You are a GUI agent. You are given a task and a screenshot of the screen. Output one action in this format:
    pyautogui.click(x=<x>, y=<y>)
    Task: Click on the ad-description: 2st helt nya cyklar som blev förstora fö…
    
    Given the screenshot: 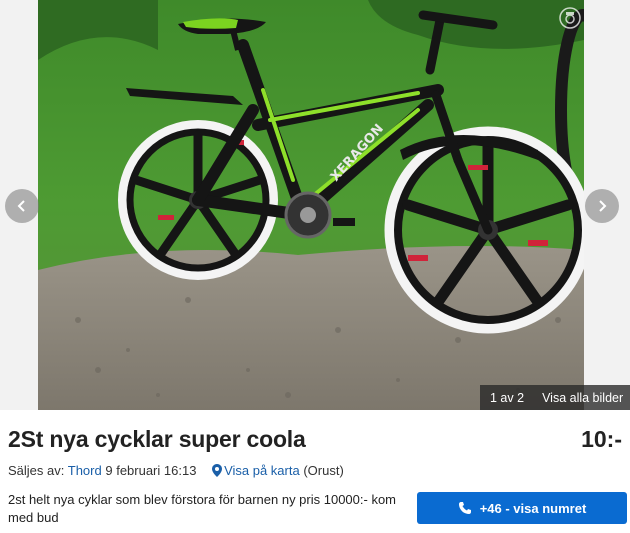 What is the action you would take?
    pyautogui.click(x=202, y=508)
    